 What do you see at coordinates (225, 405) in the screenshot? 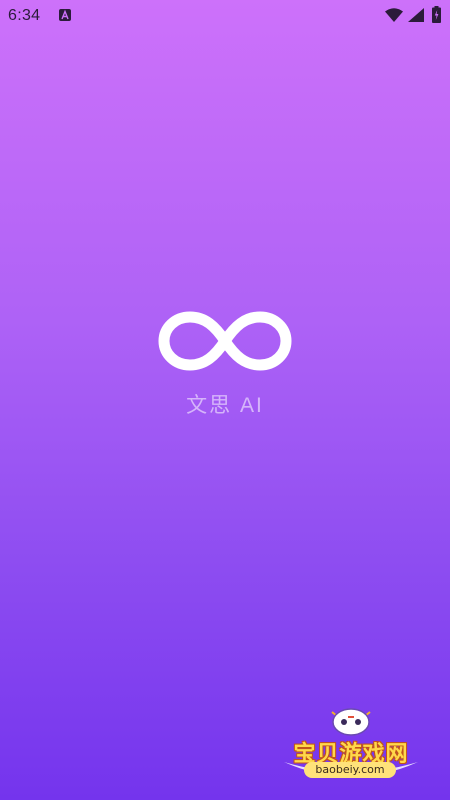
I see `app-name: 文思 AI` at bounding box center [225, 405].